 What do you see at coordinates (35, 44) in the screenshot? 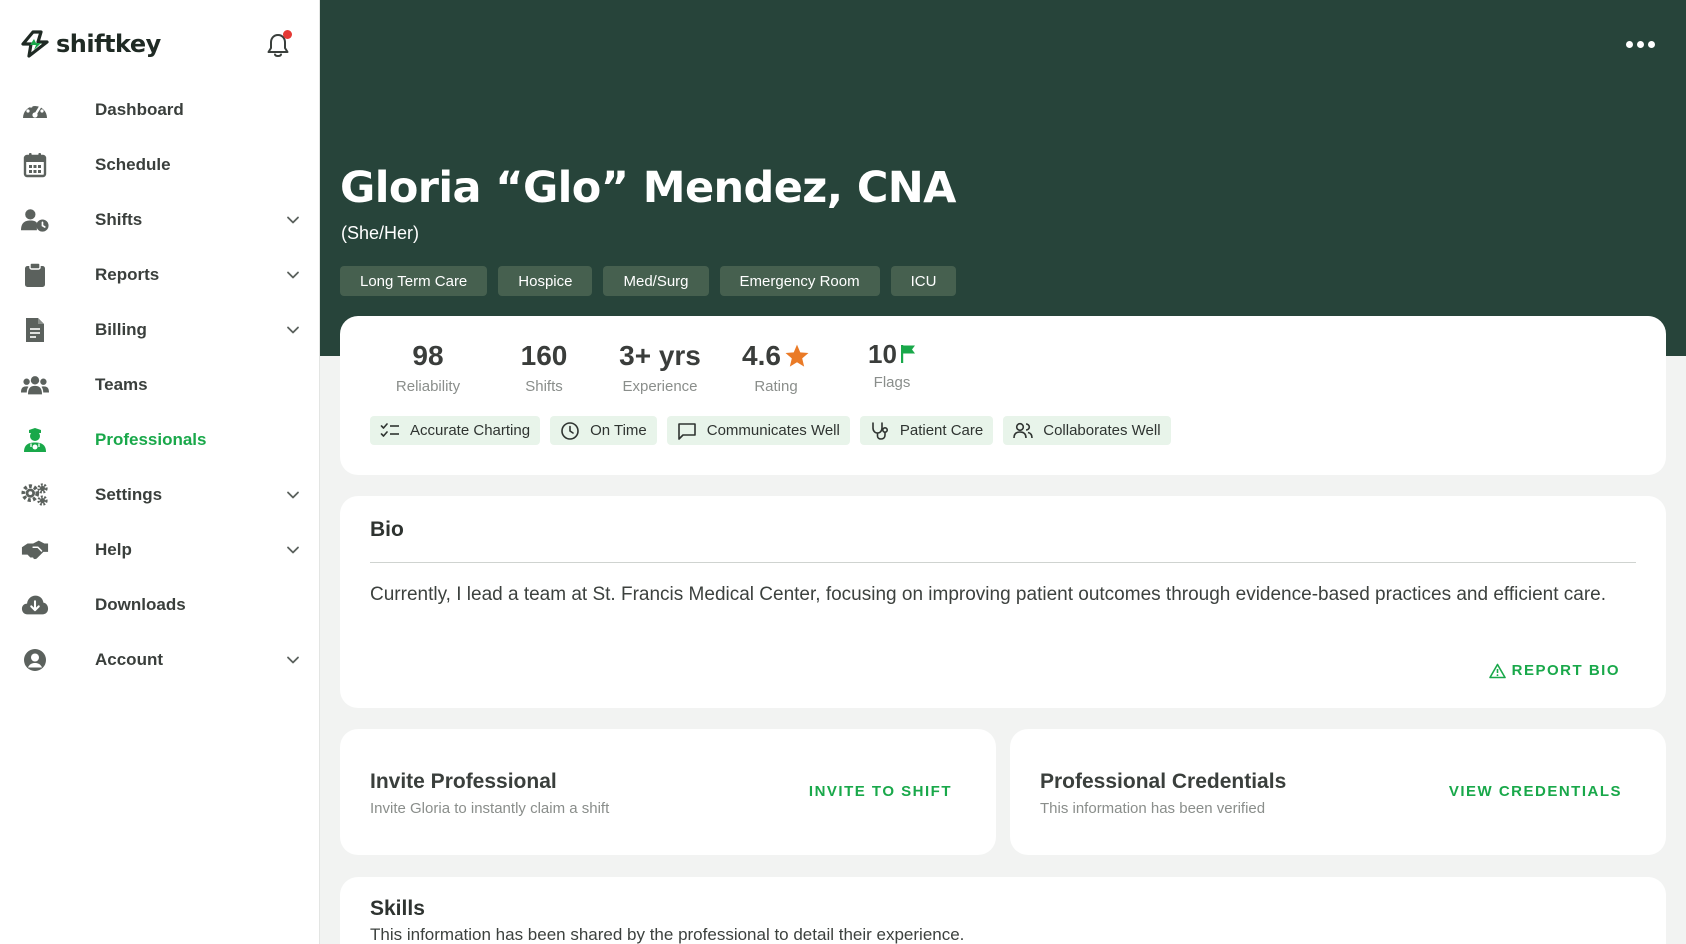
I see `shiftkey-logo-icon` at bounding box center [35, 44].